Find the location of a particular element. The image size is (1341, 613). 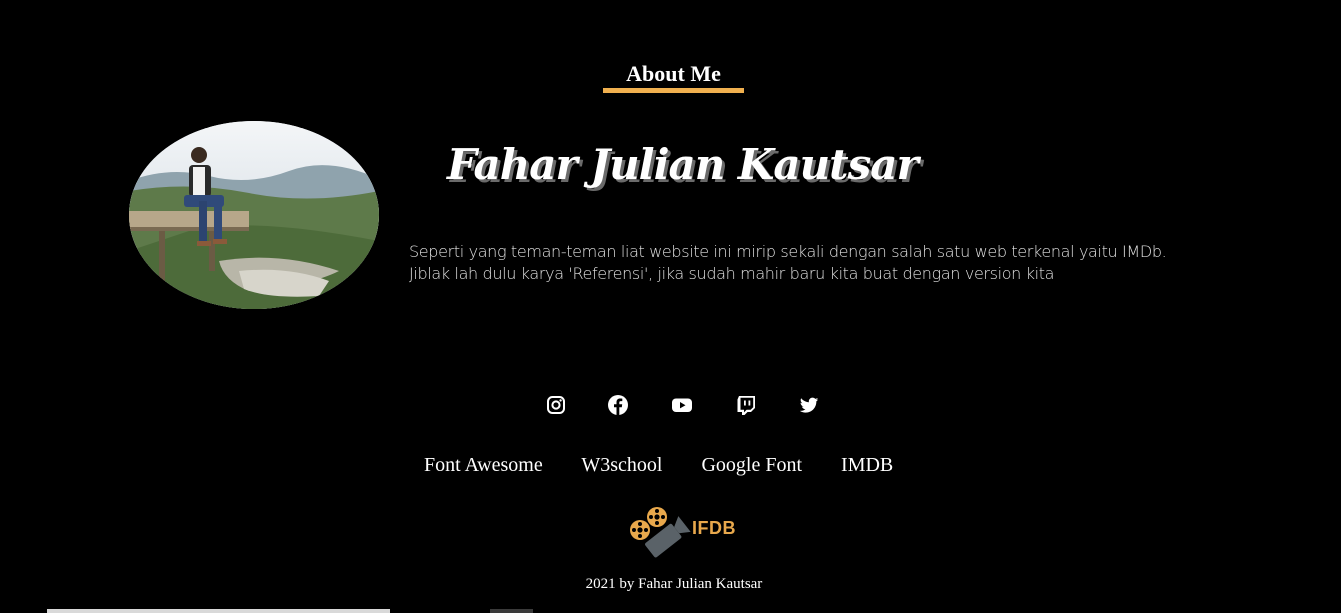

scrollbar-thumb is located at coordinates (511, 611).